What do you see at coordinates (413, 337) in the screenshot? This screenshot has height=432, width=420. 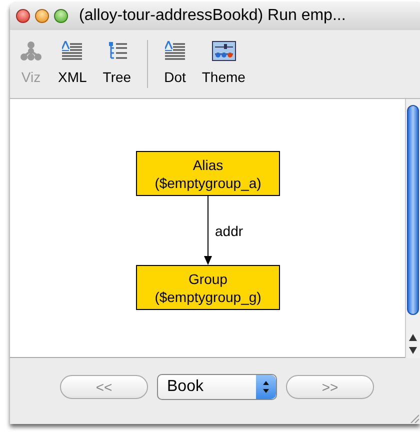 I see `scroll-up-icon` at bounding box center [413, 337].